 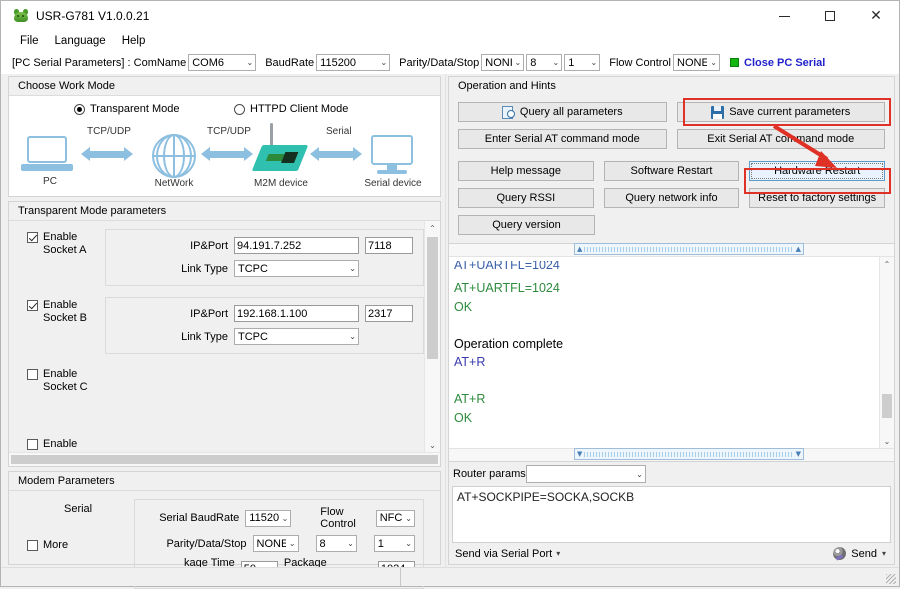 What do you see at coordinates (859, 553) in the screenshot?
I see `send-button: Send ▾` at bounding box center [859, 553].